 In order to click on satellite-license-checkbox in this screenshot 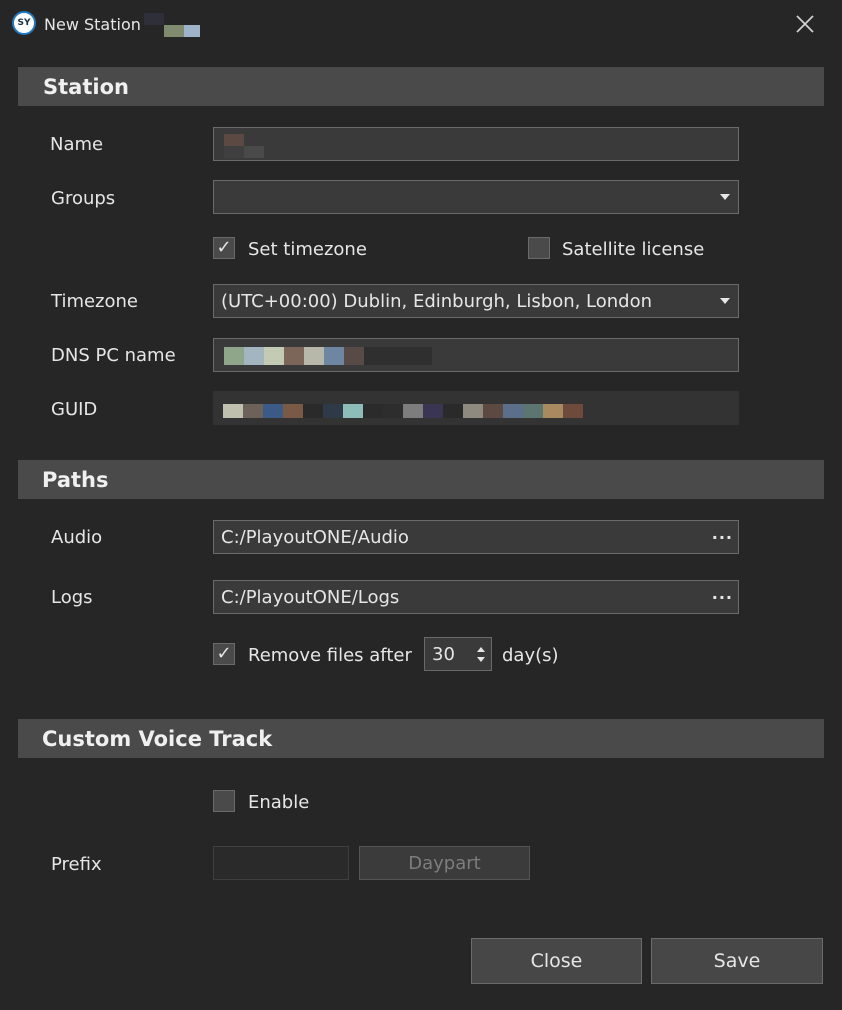, I will do `click(539, 248)`.